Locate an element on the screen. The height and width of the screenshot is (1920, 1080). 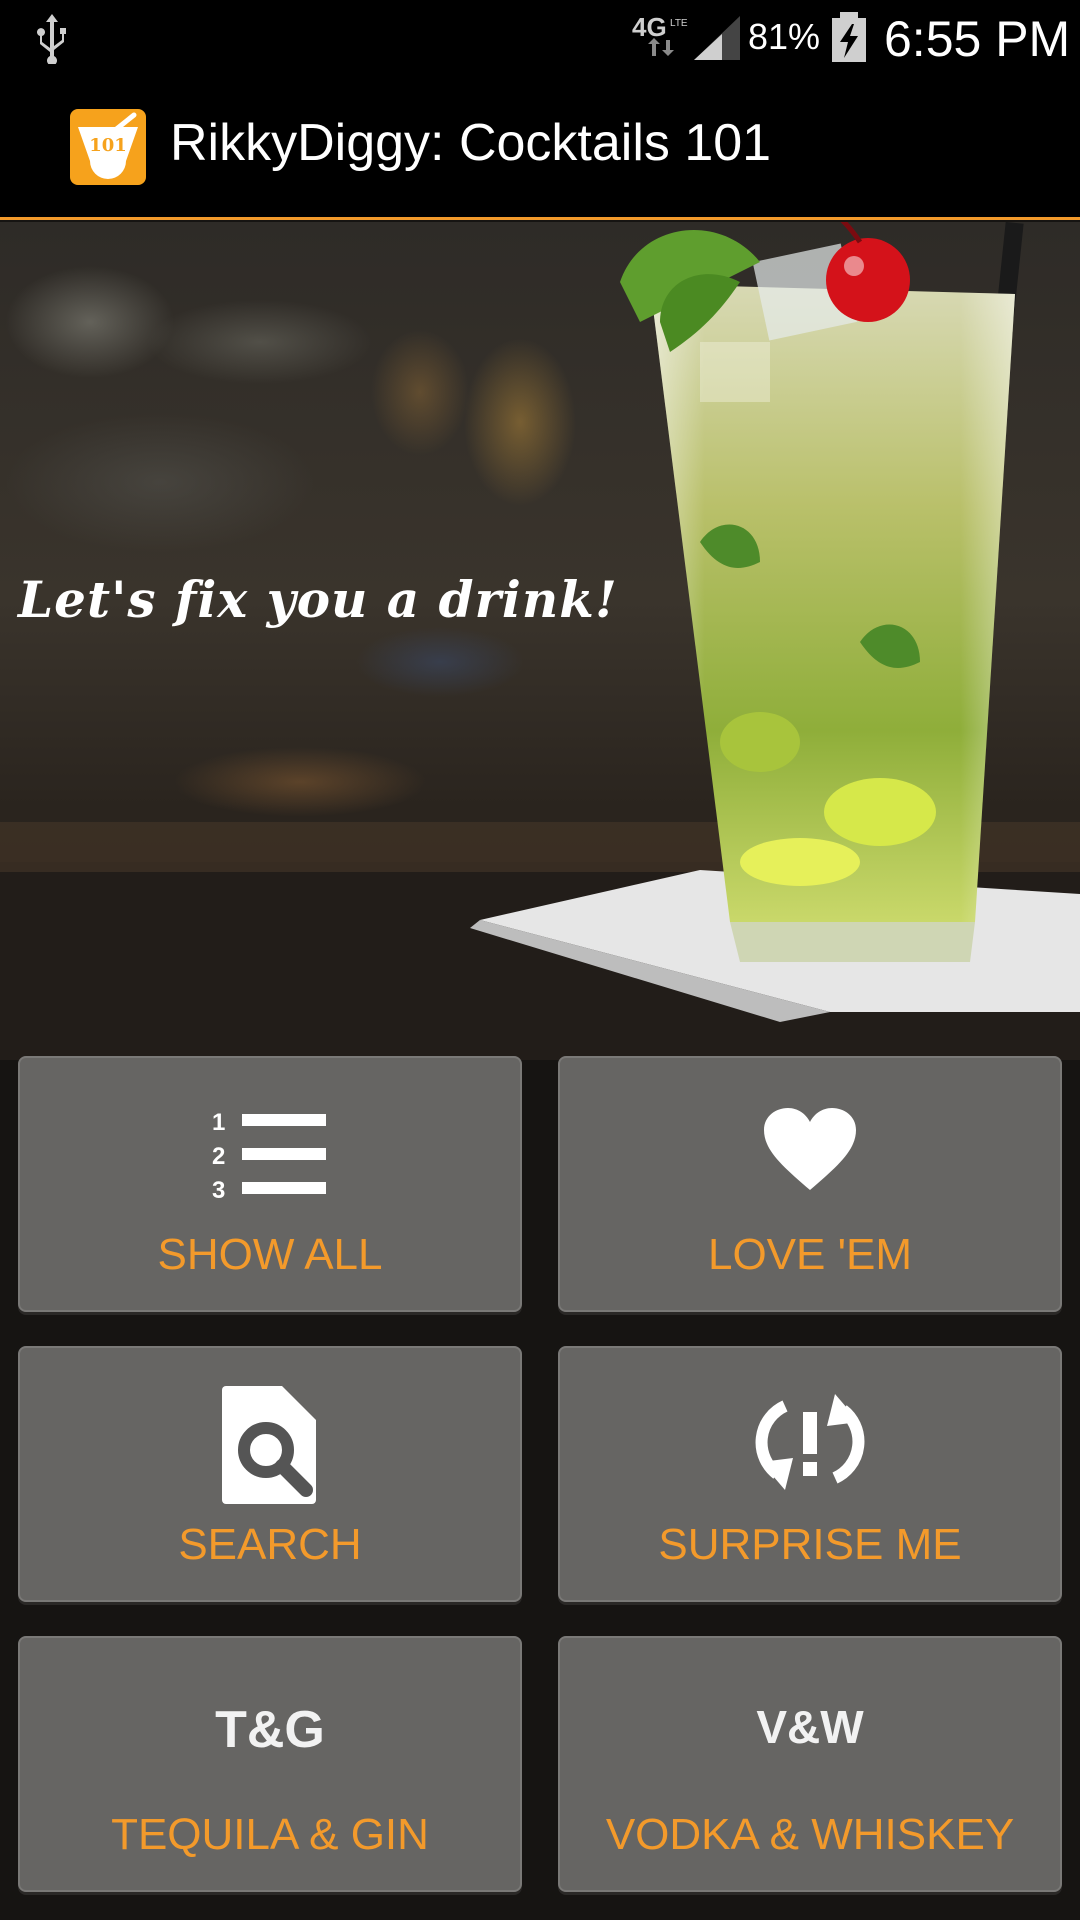
svg-text: LTE is located at coordinates (679, 23).